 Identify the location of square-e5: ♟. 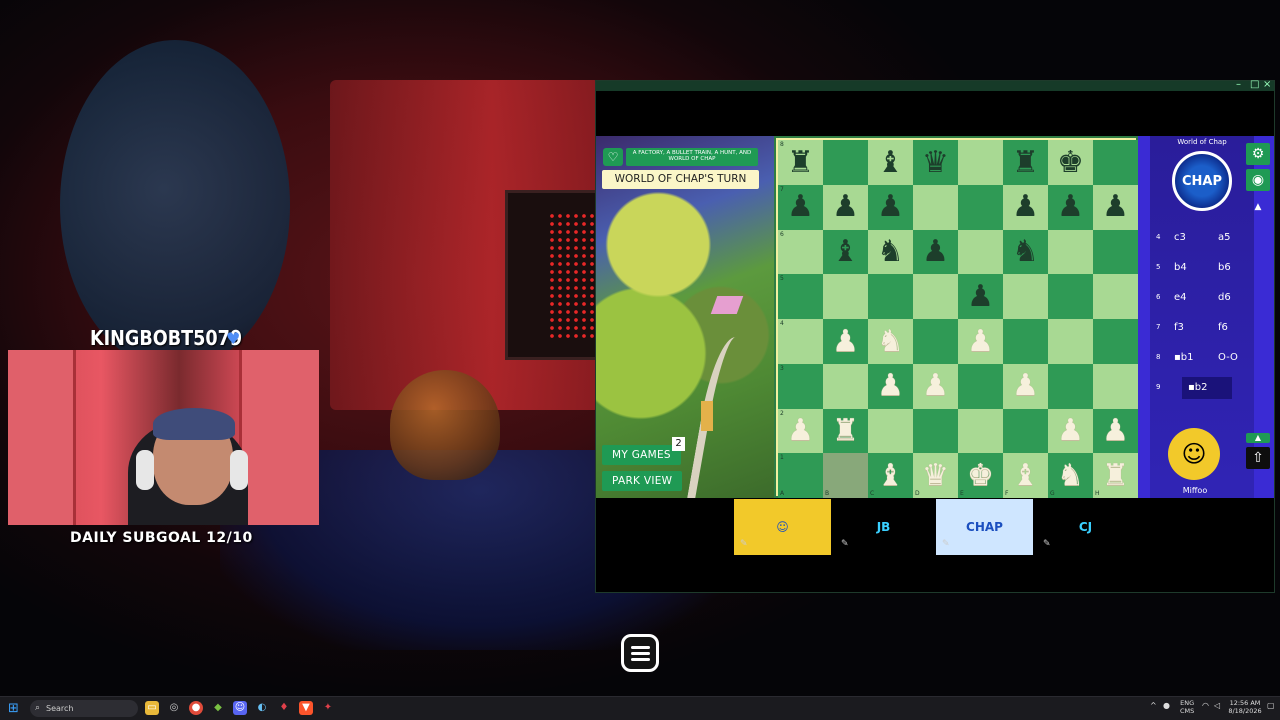
(980, 296).